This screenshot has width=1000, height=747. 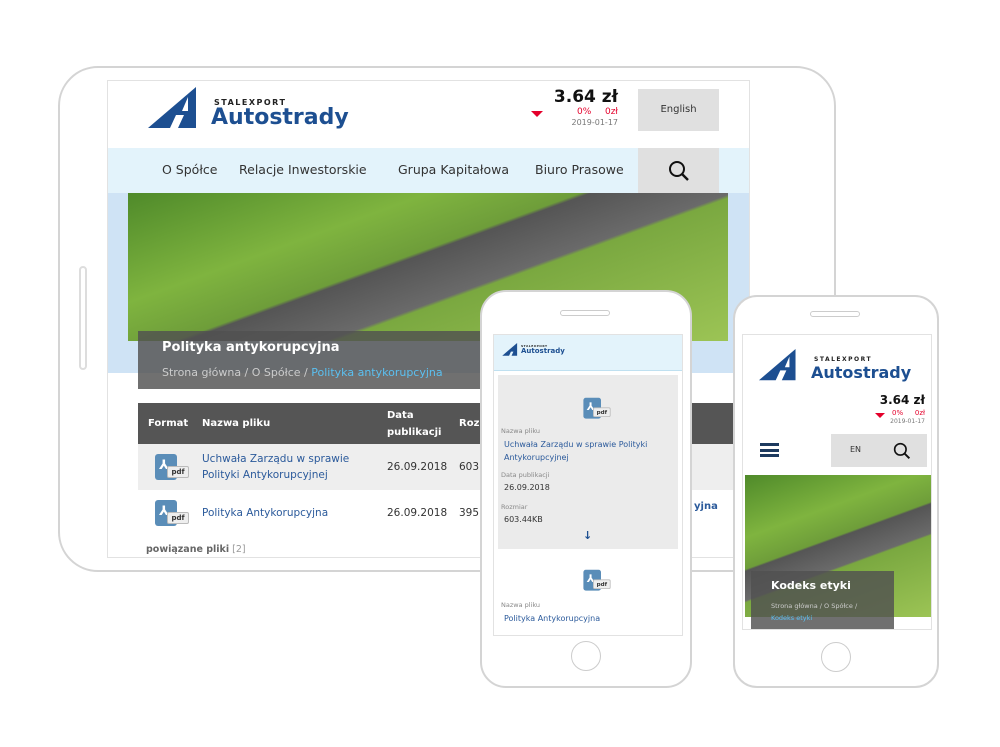 What do you see at coordinates (587, 535) in the screenshot?
I see `download-arrow-icon: ↓` at bounding box center [587, 535].